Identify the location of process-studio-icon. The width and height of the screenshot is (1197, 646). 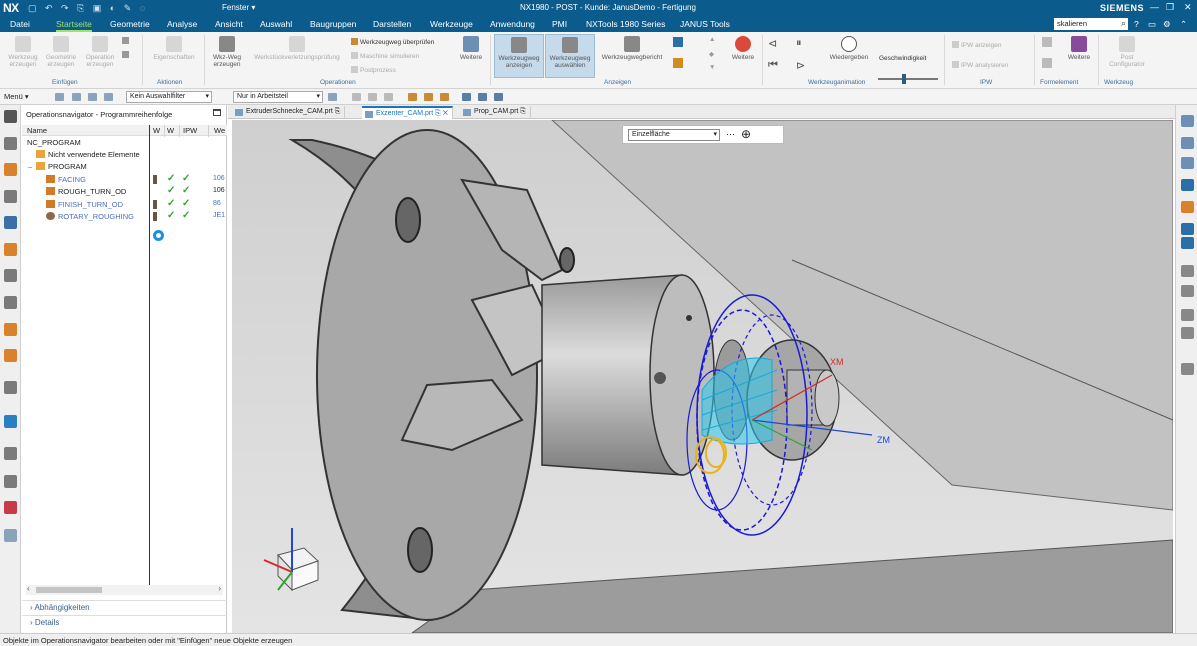
(10, 481).